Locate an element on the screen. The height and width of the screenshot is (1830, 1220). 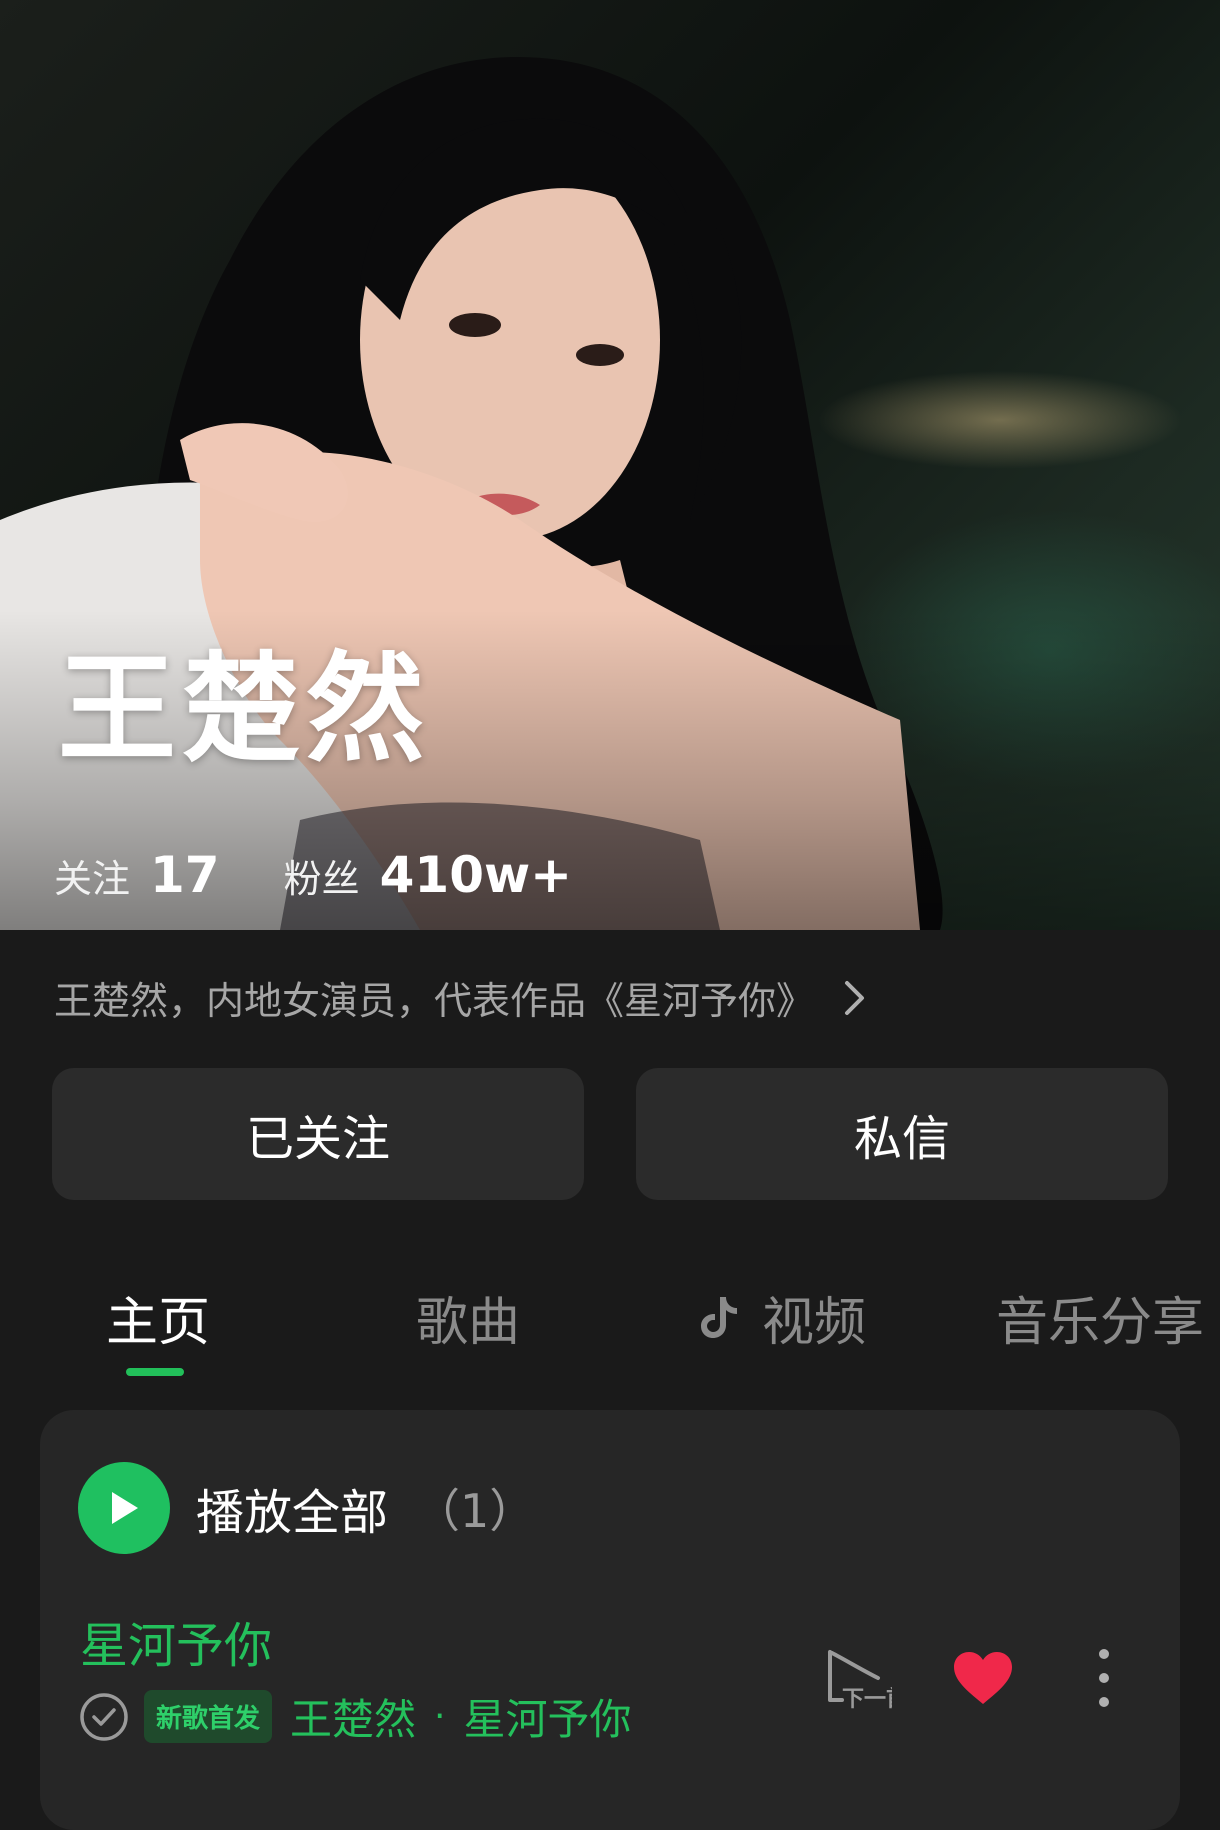
tab-music-share: 音乐分享 is located at coordinates (1100, 1317).